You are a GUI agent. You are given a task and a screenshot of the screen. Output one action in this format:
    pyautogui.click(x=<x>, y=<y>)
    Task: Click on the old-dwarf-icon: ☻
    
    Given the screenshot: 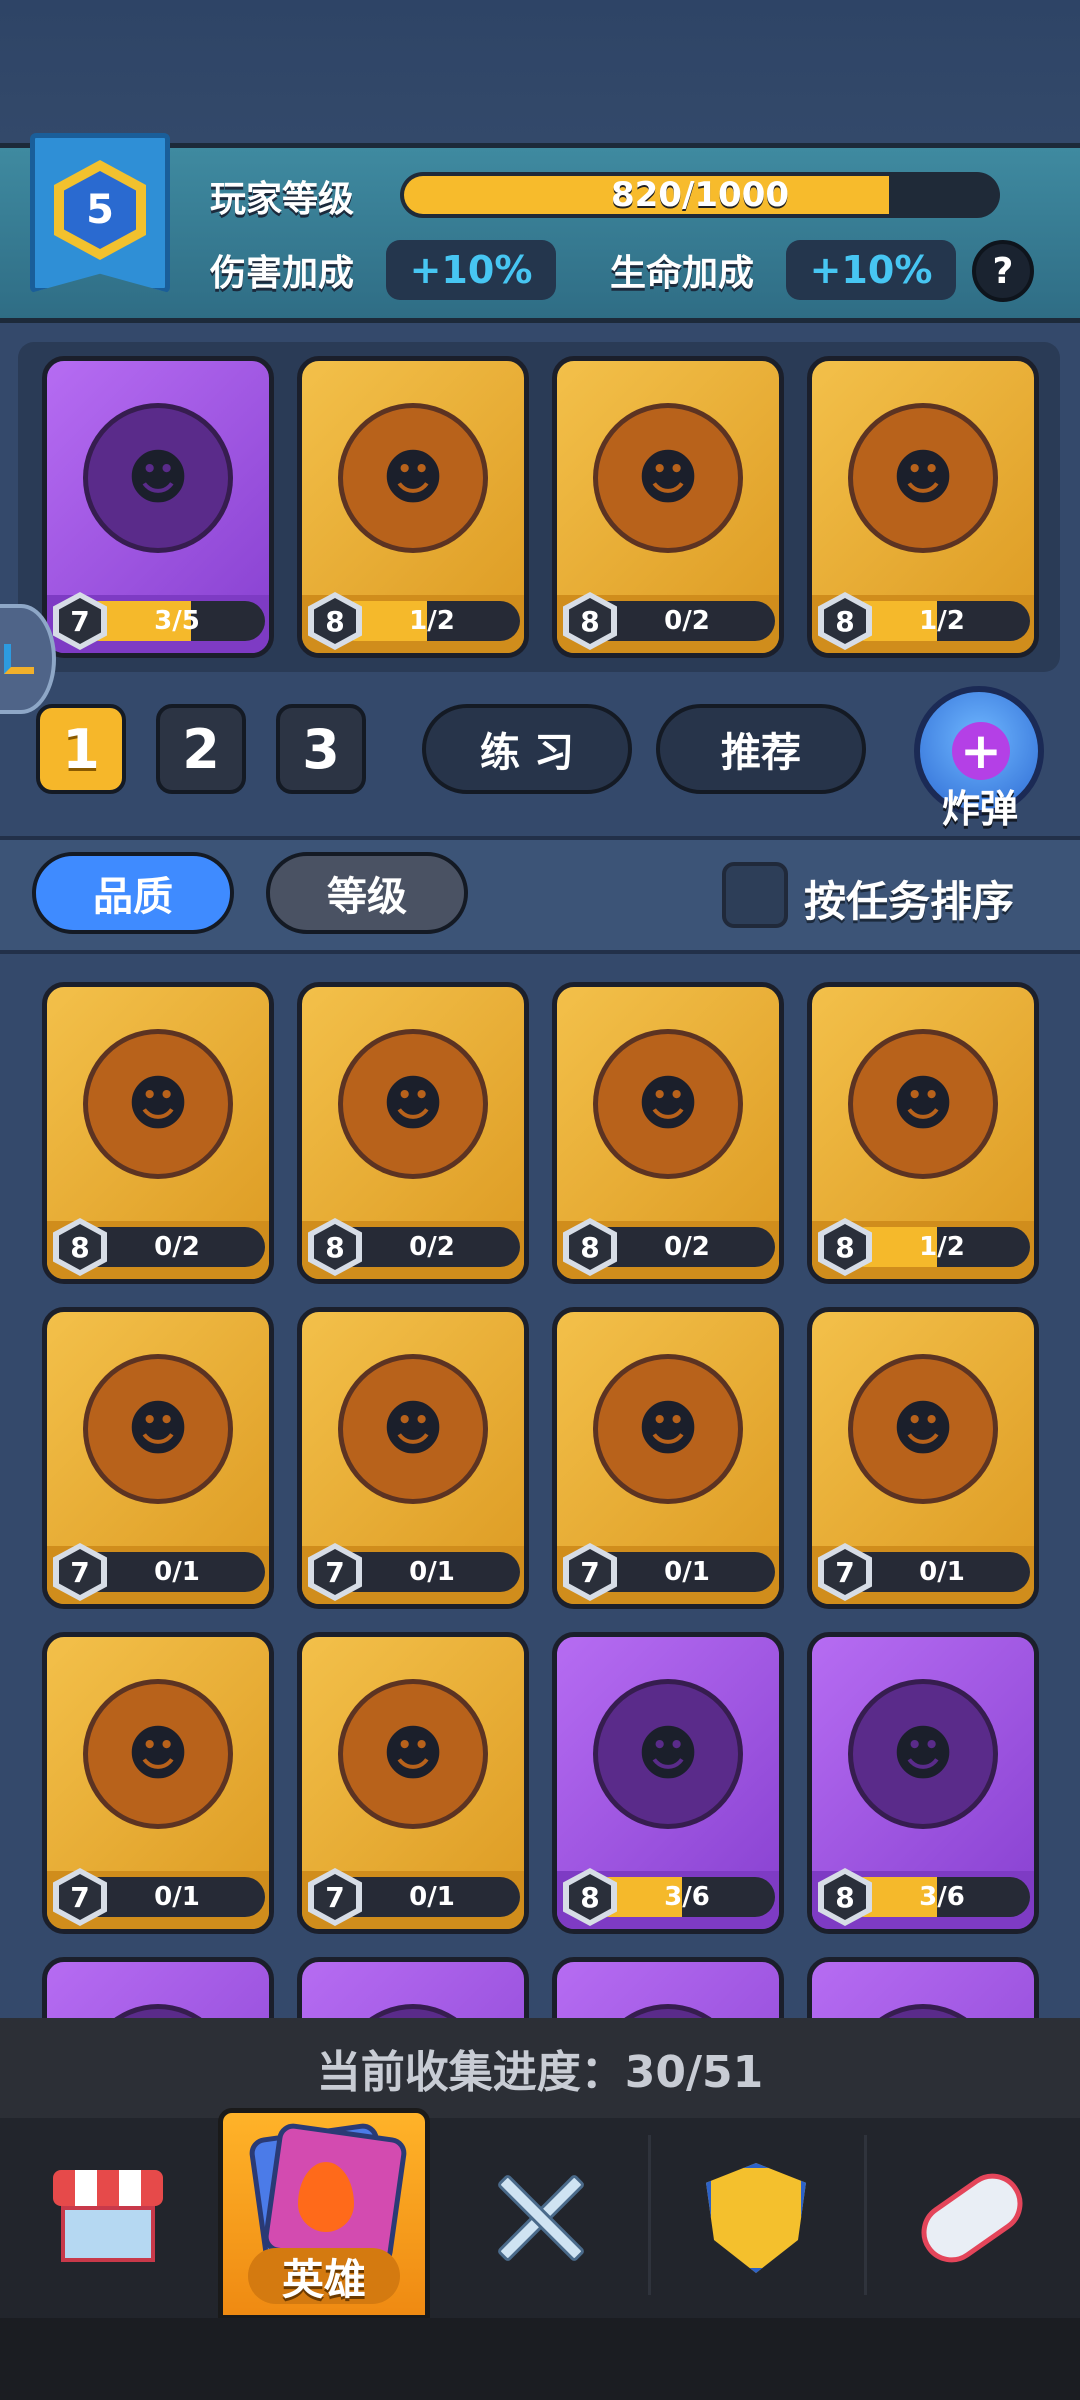 What is the action you would take?
    pyautogui.click(x=158, y=1103)
    